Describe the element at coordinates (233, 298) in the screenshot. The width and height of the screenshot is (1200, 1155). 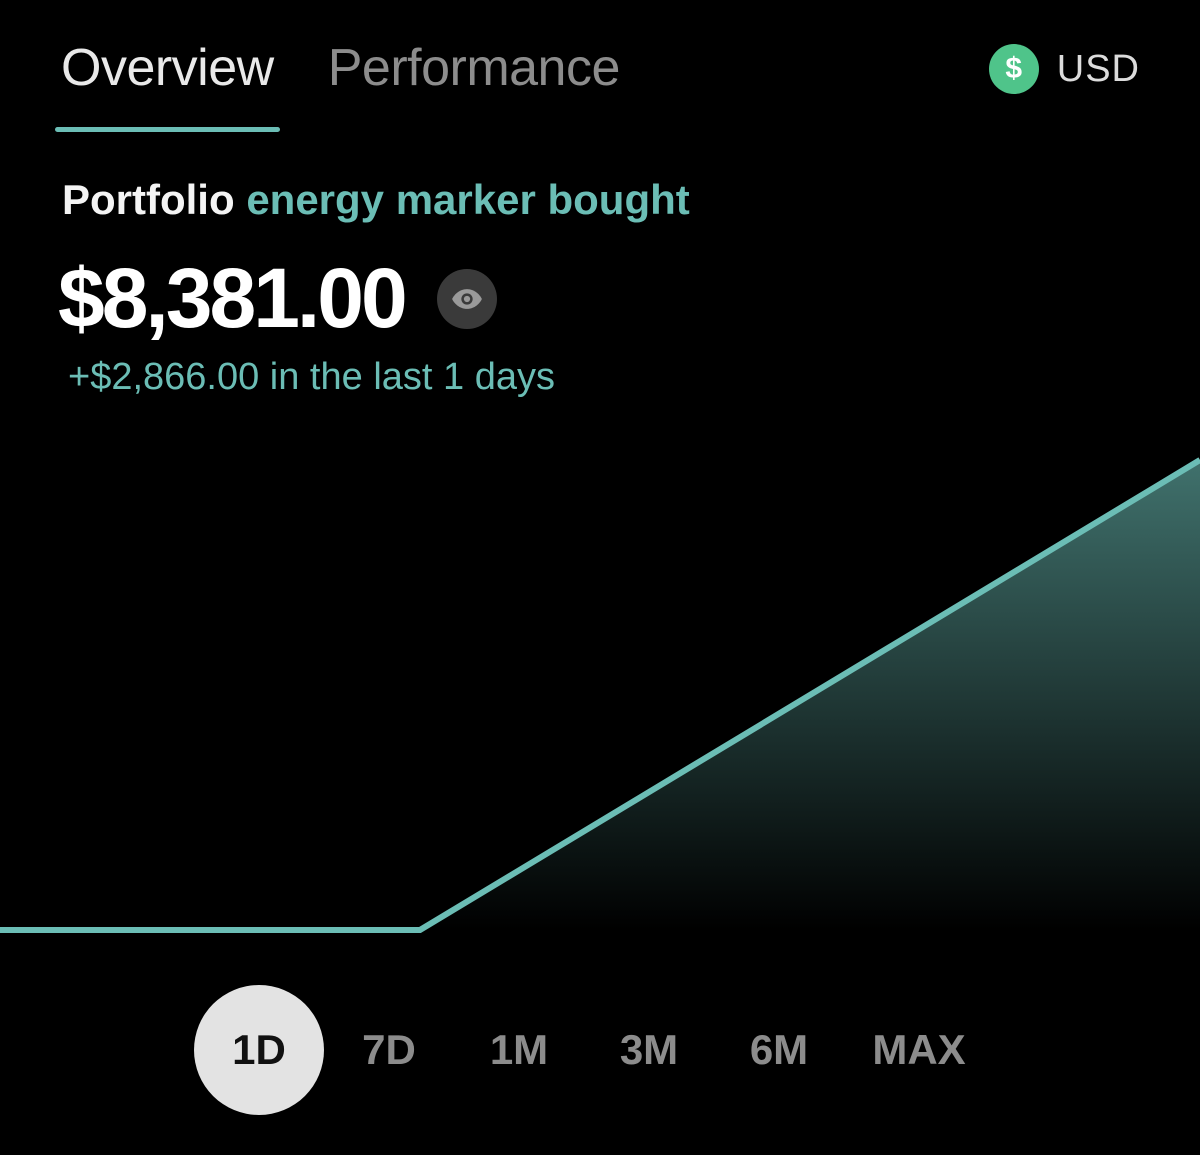
I see `portfolio-balance: $8,381.00` at that location.